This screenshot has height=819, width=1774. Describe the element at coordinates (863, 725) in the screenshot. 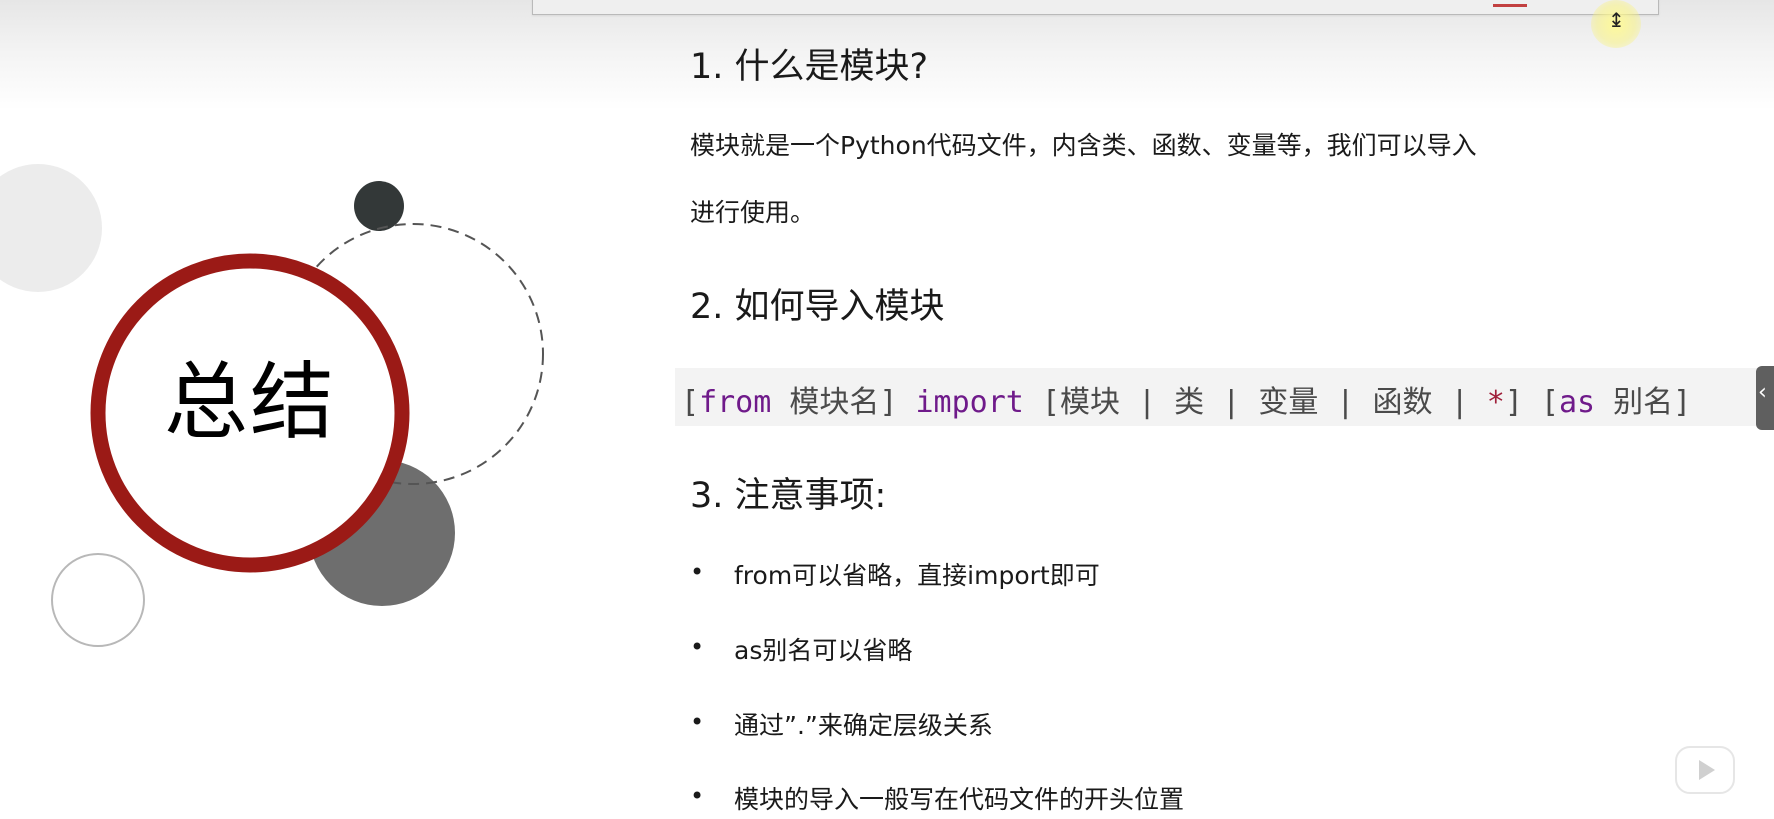

I see `note-text: 通过”.”来确定层级关系` at that location.